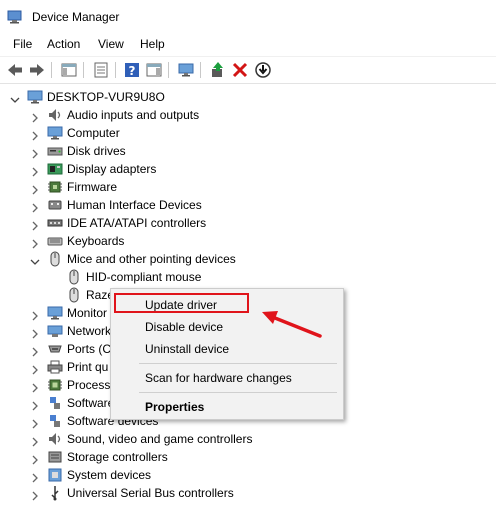 The height and width of the screenshot is (507, 496). I want to click on tree-item-label: Display adapters, so click(112, 169).